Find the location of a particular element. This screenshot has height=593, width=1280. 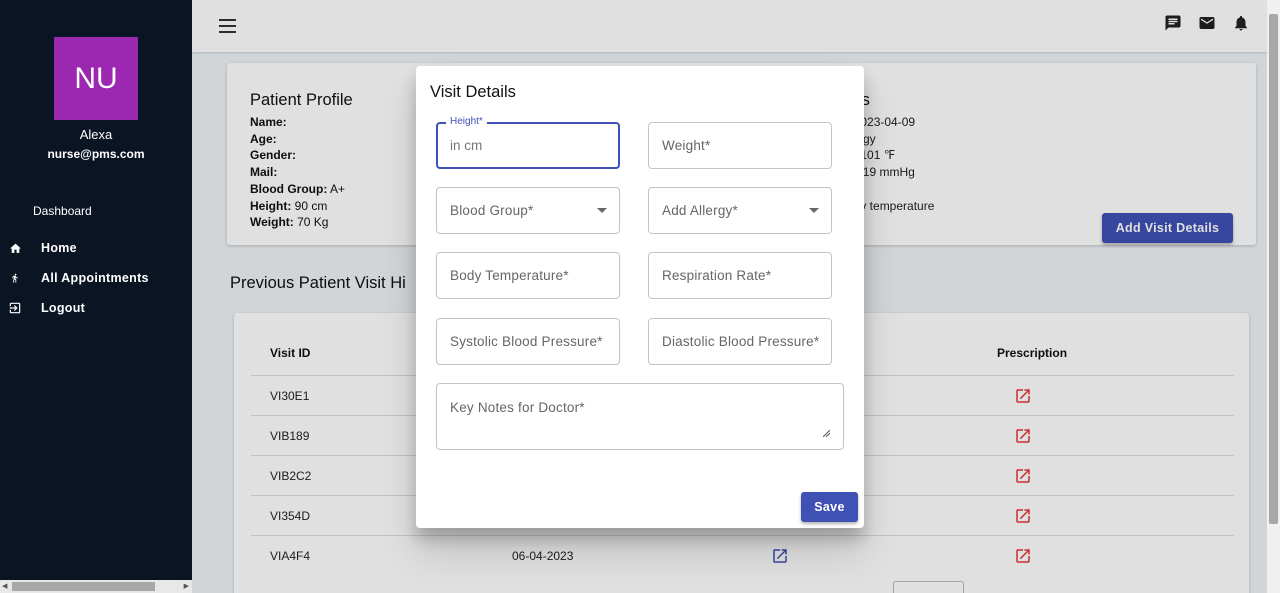

blood-group-select: Blood Group* is located at coordinates (528, 210).